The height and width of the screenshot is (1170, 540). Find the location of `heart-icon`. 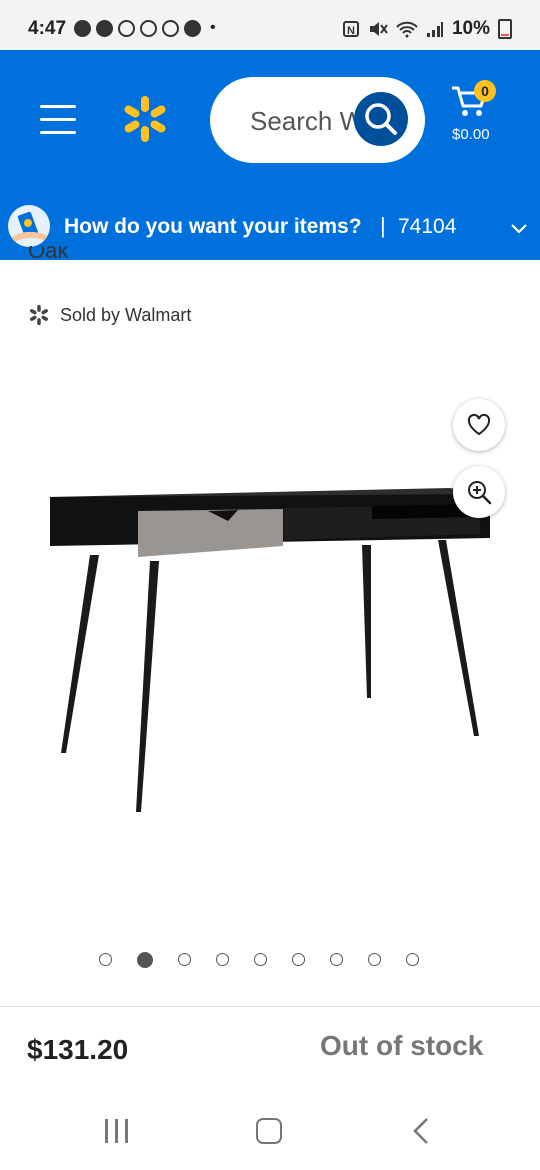

heart-icon is located at coordinates (479, 424).